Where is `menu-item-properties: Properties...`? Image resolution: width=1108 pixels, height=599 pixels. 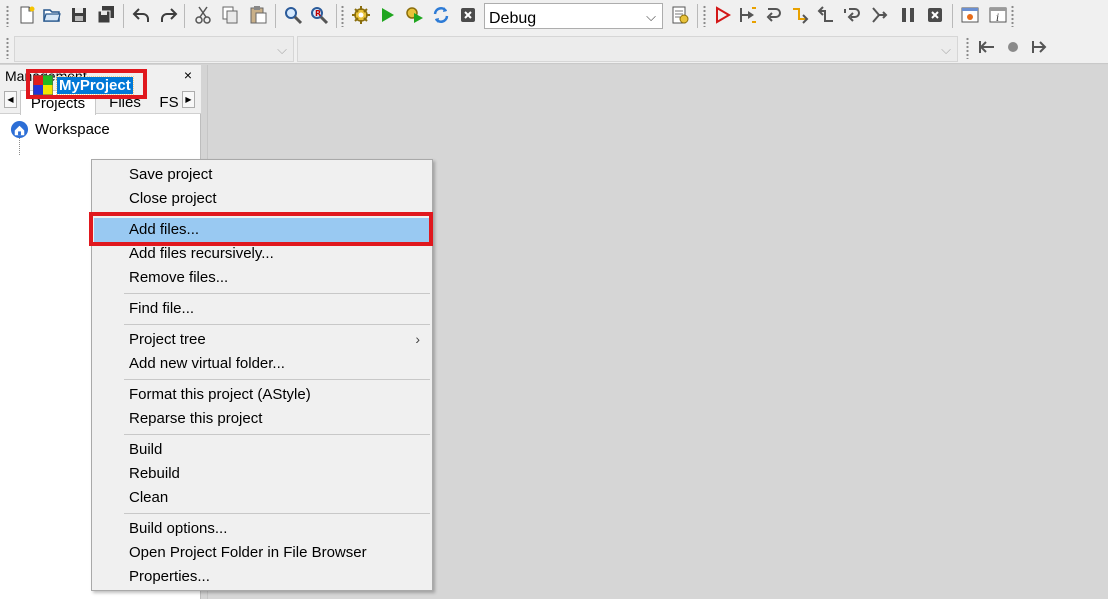
menu-item-properties: Properties... is located at coordinates (262, 577).